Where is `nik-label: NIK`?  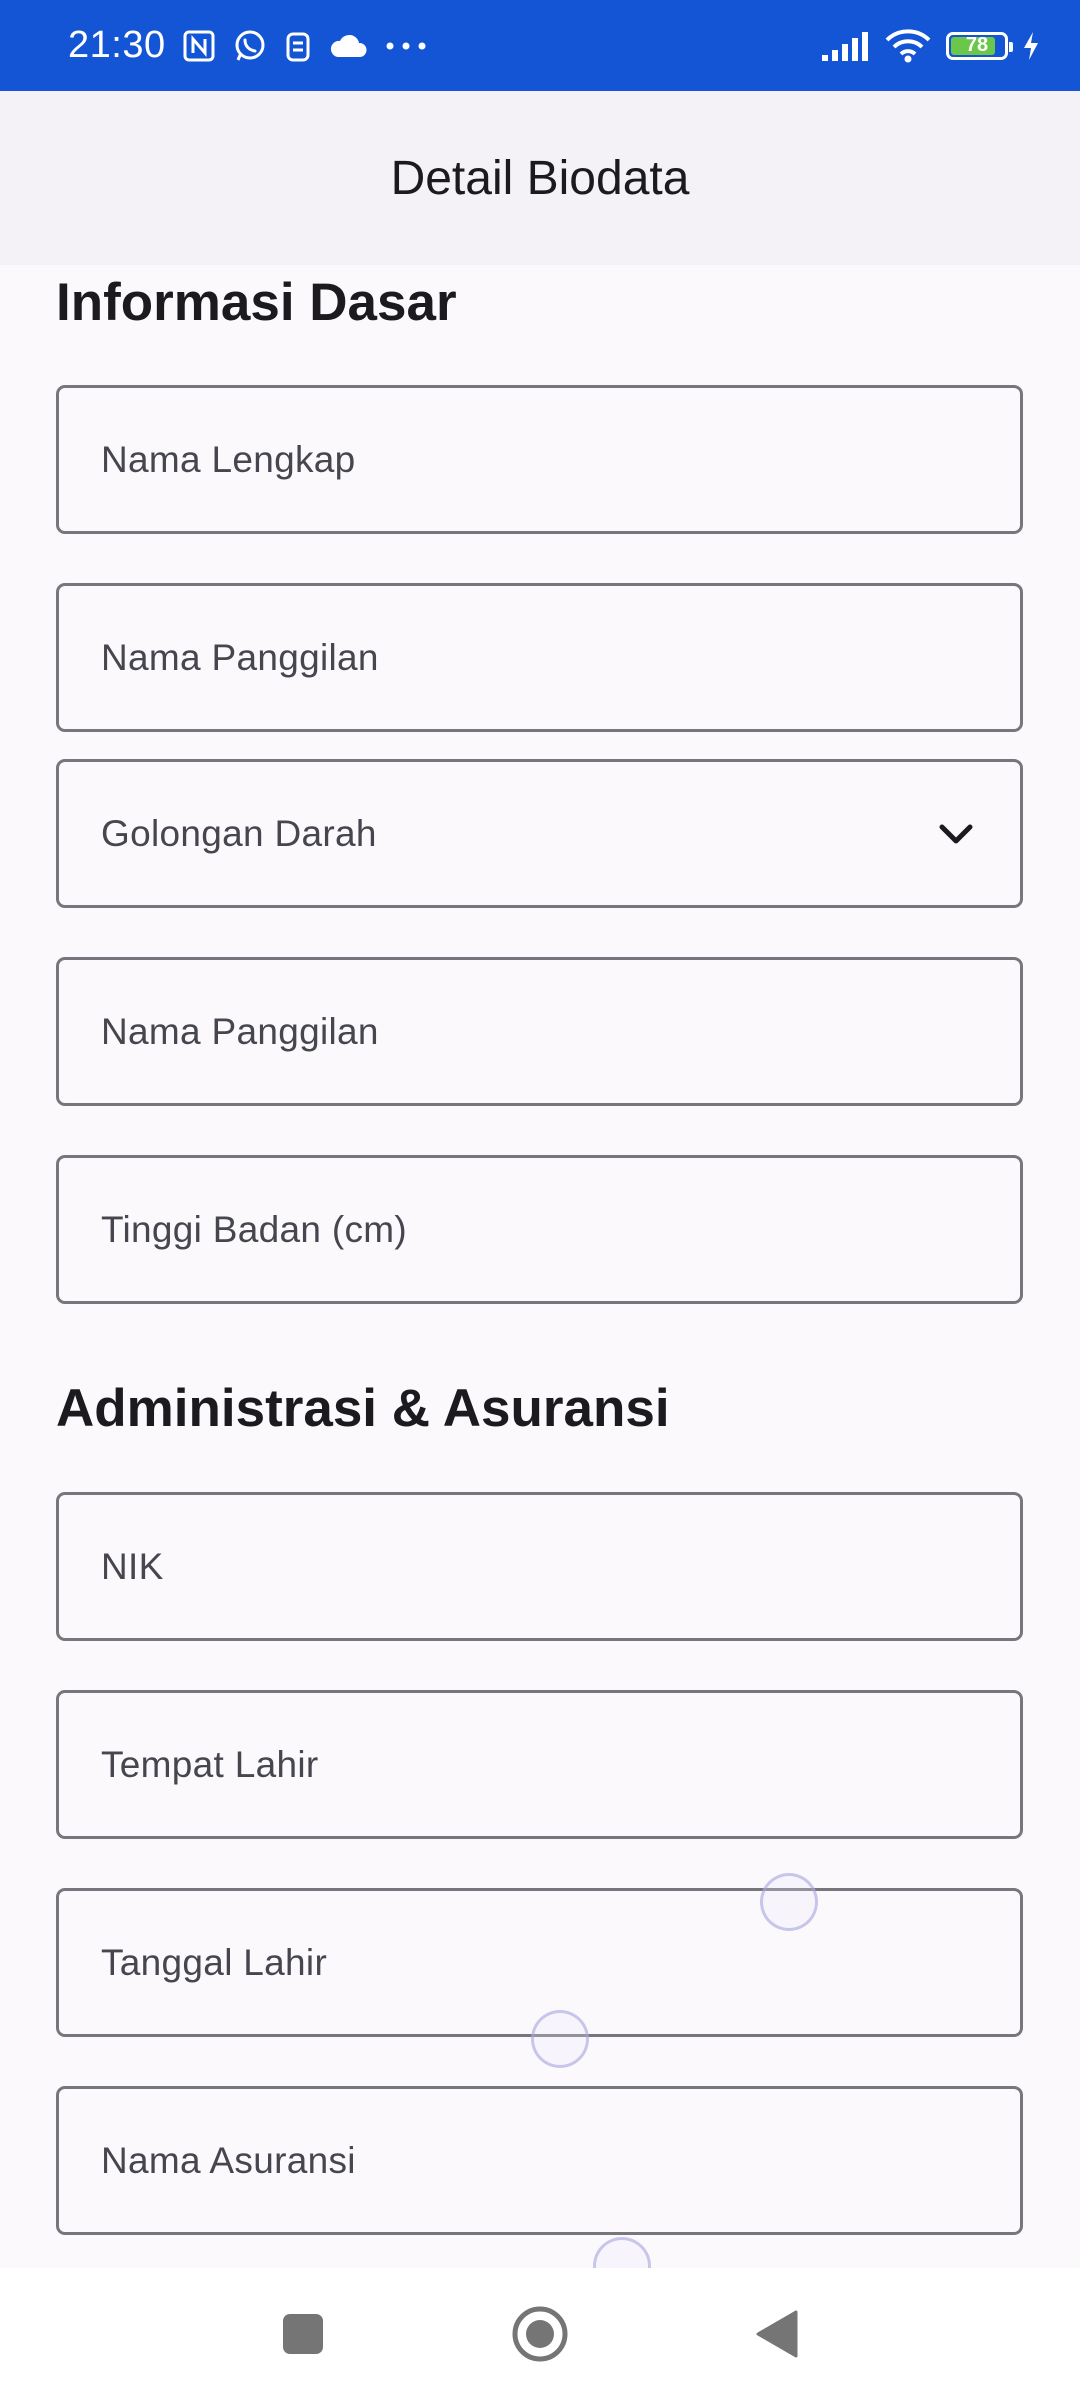 nik-label: NIK is located at coordinates (132, 1566).